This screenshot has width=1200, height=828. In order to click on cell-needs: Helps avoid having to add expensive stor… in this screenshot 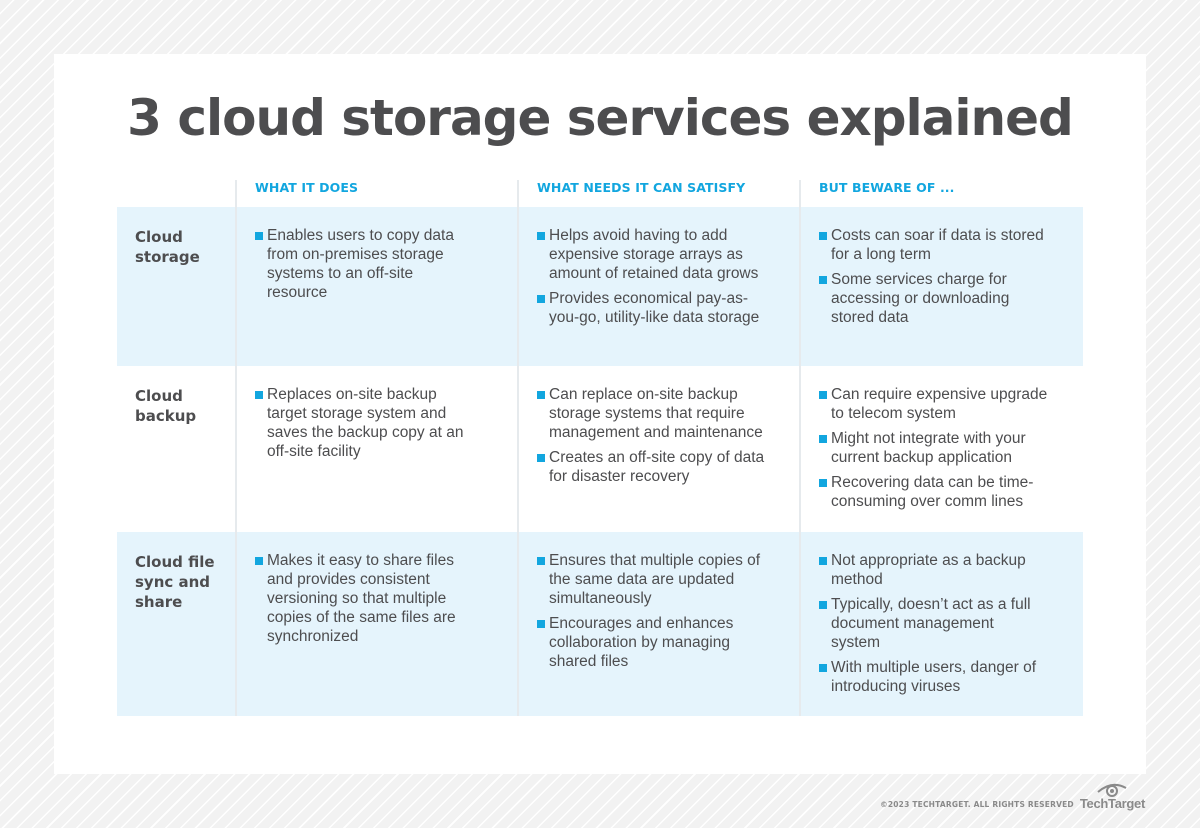, I will do `click(653, 279)`.